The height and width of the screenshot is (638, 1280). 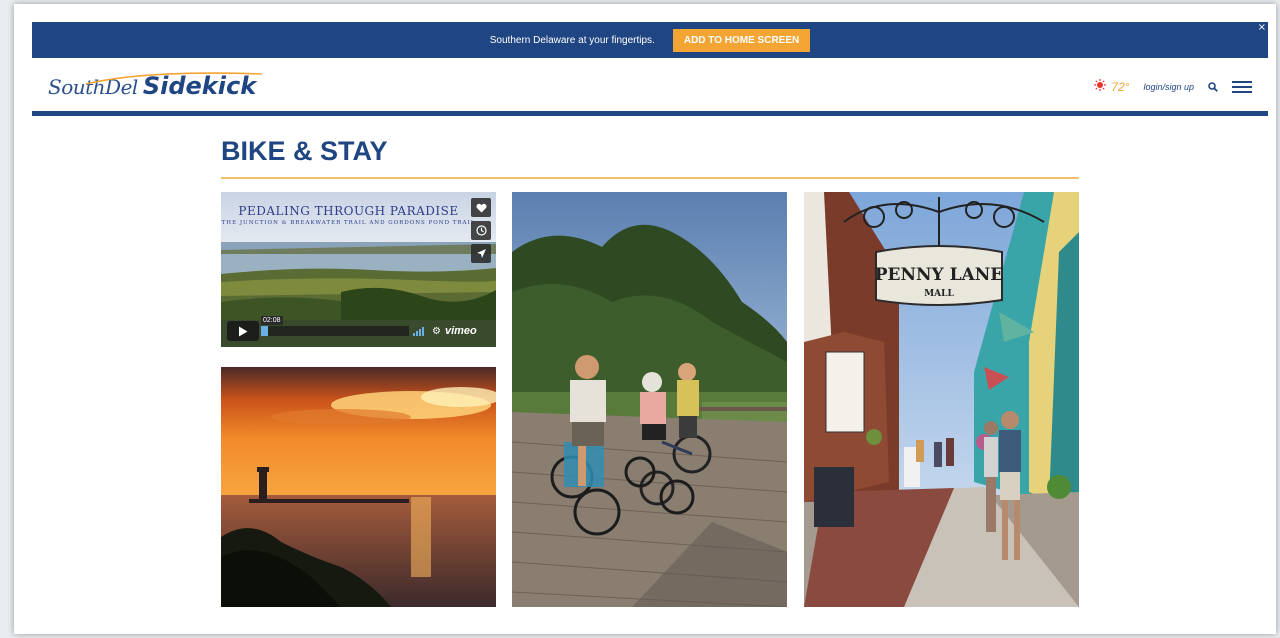 What do you see at coordinates (155, 89) in the screenshot?
I see `site-logo: SouthDel Sidekick` at bounding box center [155, 89].